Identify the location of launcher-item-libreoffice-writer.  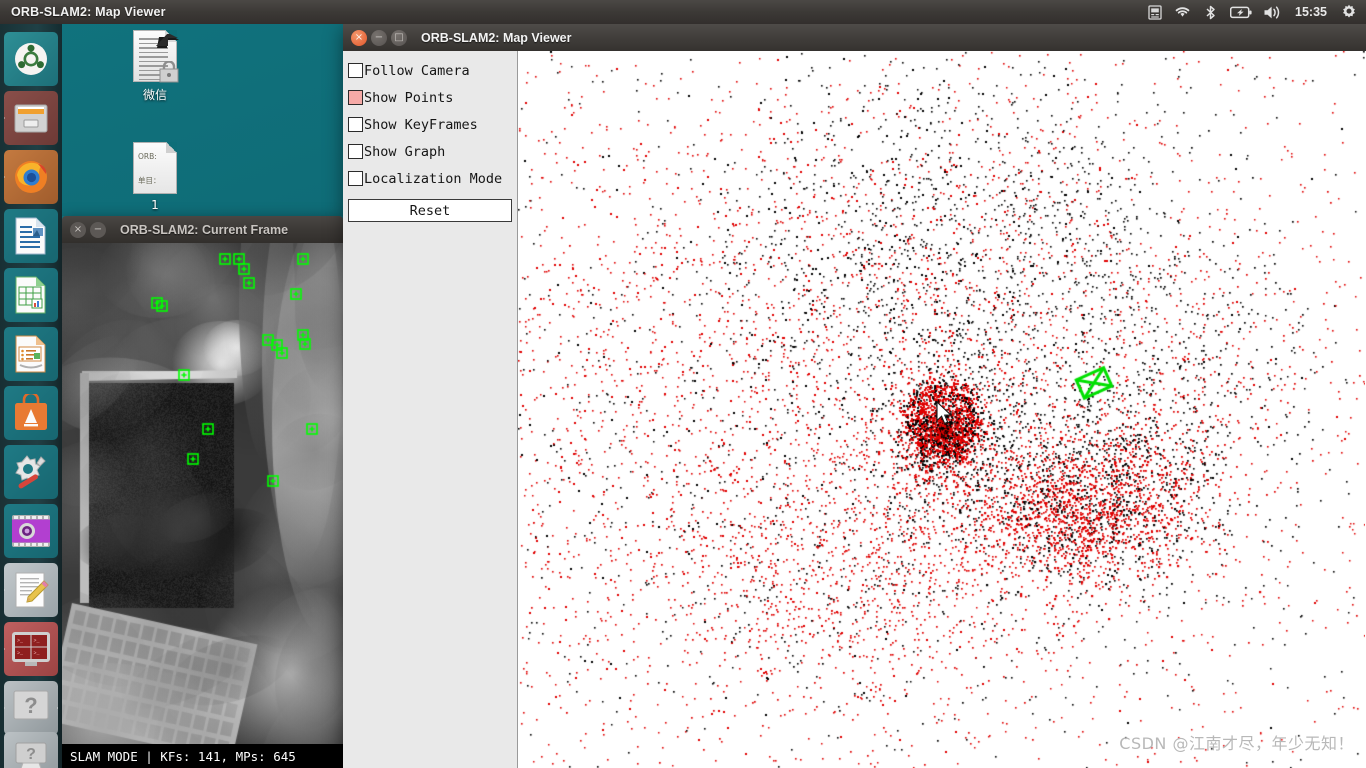
(31, 236).